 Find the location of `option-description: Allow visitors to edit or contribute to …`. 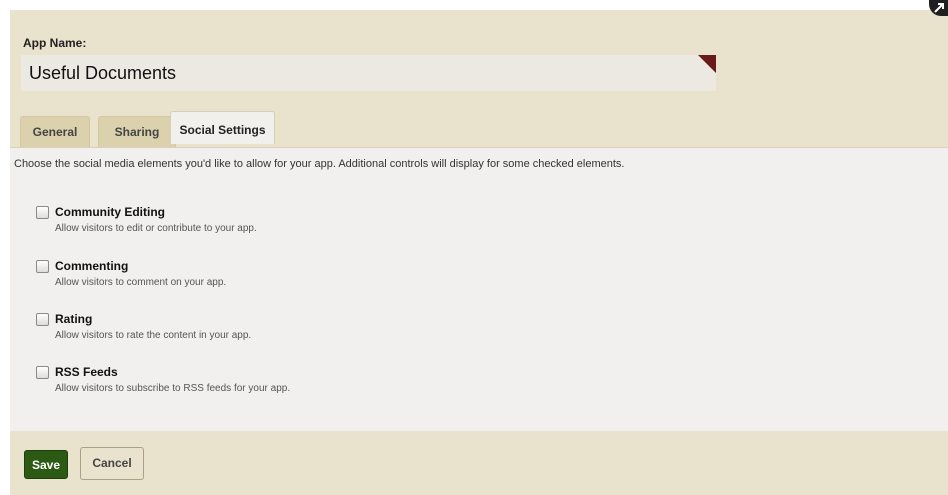

option-description: Allow visitors to edit or contribute to … is located at coordinates (156, 228).